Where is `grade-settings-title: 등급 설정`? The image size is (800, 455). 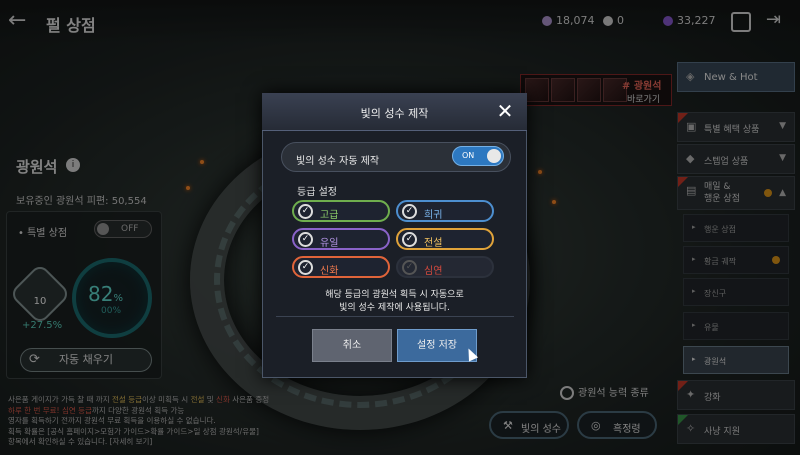 grade-settings-title: 등급 설정 is located at coordinates (317, 192).